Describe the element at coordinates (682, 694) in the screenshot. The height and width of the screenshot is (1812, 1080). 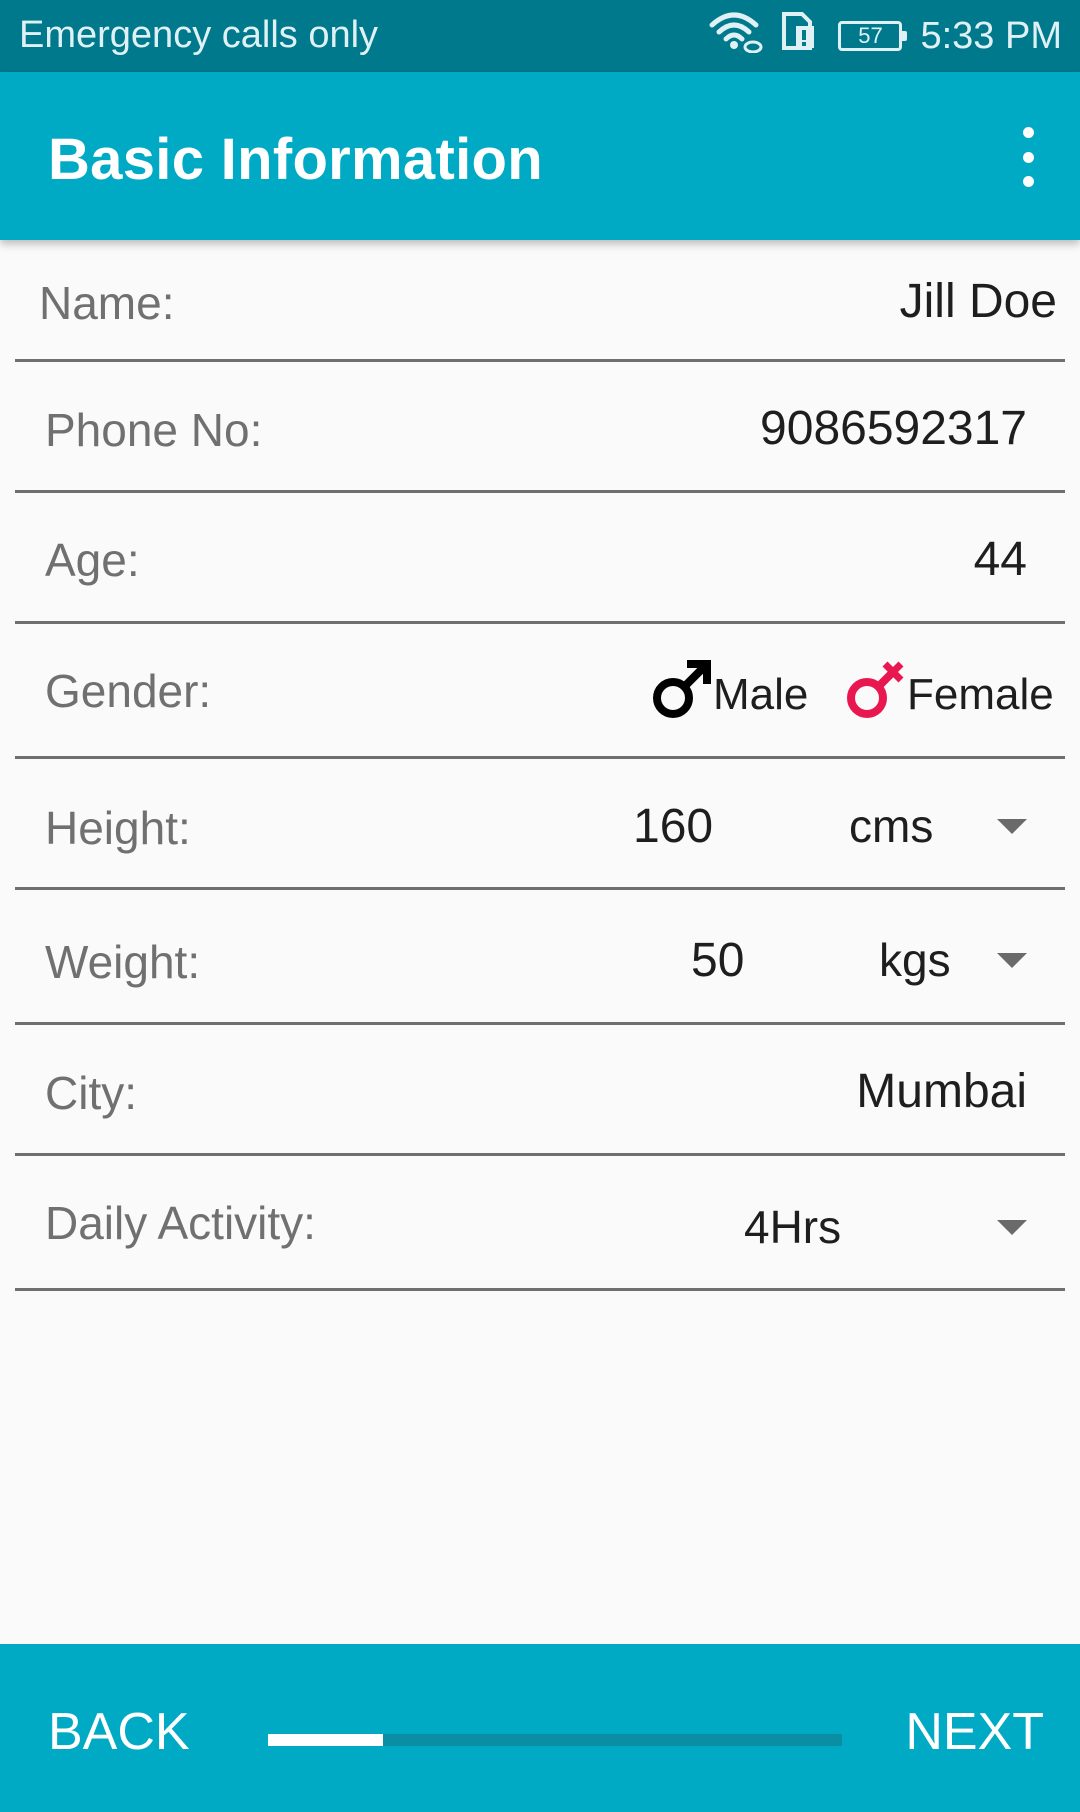
I see `male-symbol-icon` at that location.